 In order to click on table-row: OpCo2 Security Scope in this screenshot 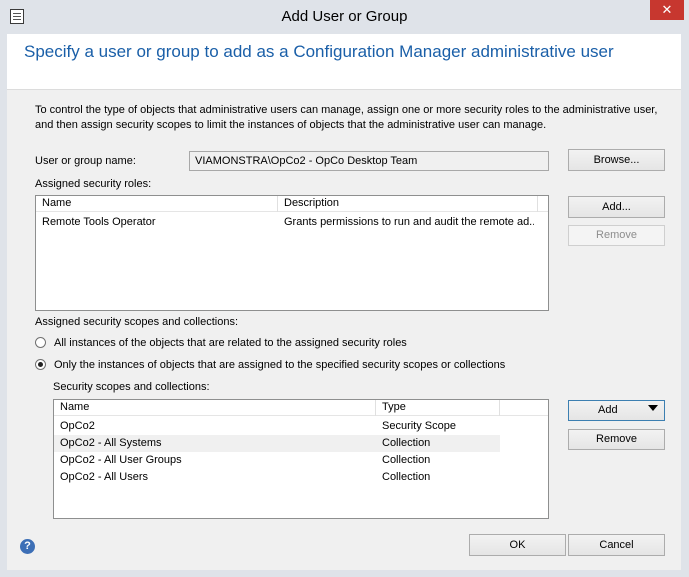, I will do `click(277, 426)`.